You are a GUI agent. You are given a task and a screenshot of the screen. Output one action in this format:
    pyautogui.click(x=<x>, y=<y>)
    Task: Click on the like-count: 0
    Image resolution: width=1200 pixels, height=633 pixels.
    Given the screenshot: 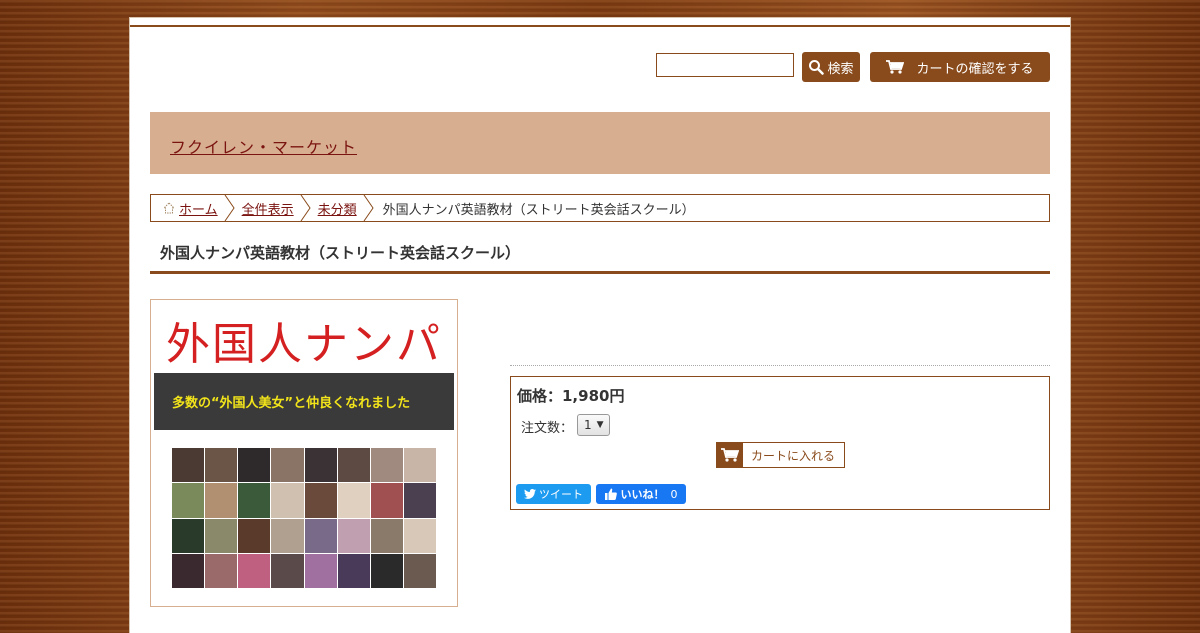 What is the action you would take?
    pyautogui.click(x=674, y=494)
    